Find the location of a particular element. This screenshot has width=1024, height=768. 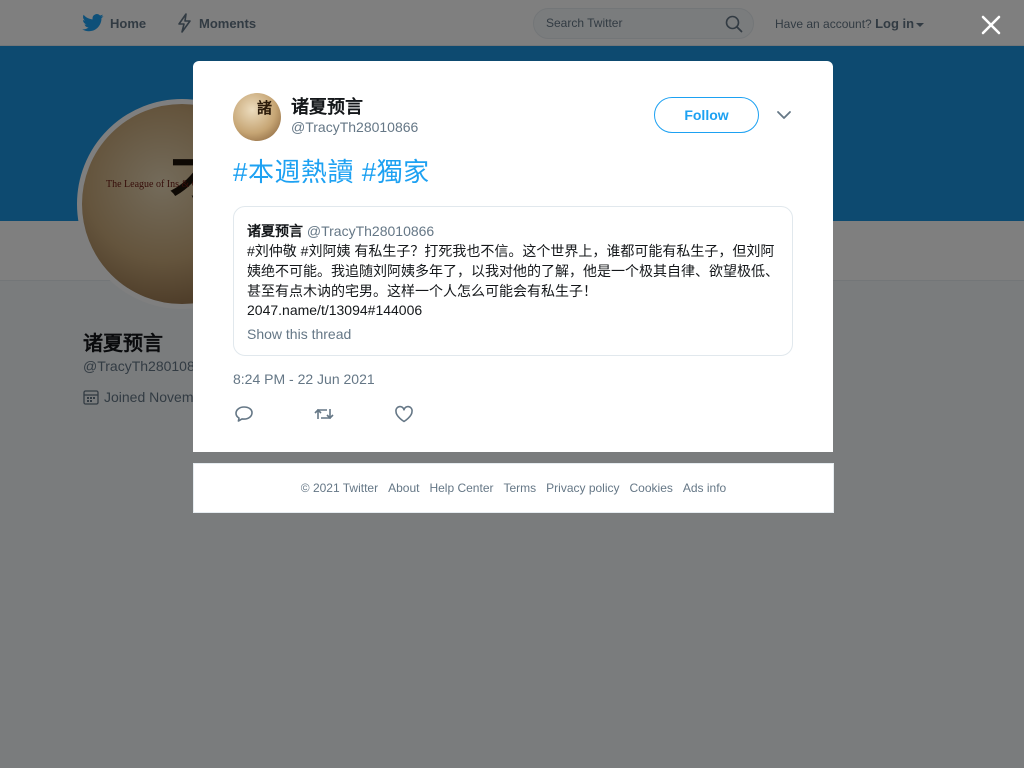

show-thread-link: Show this thread is located at coordinates (299, 334).